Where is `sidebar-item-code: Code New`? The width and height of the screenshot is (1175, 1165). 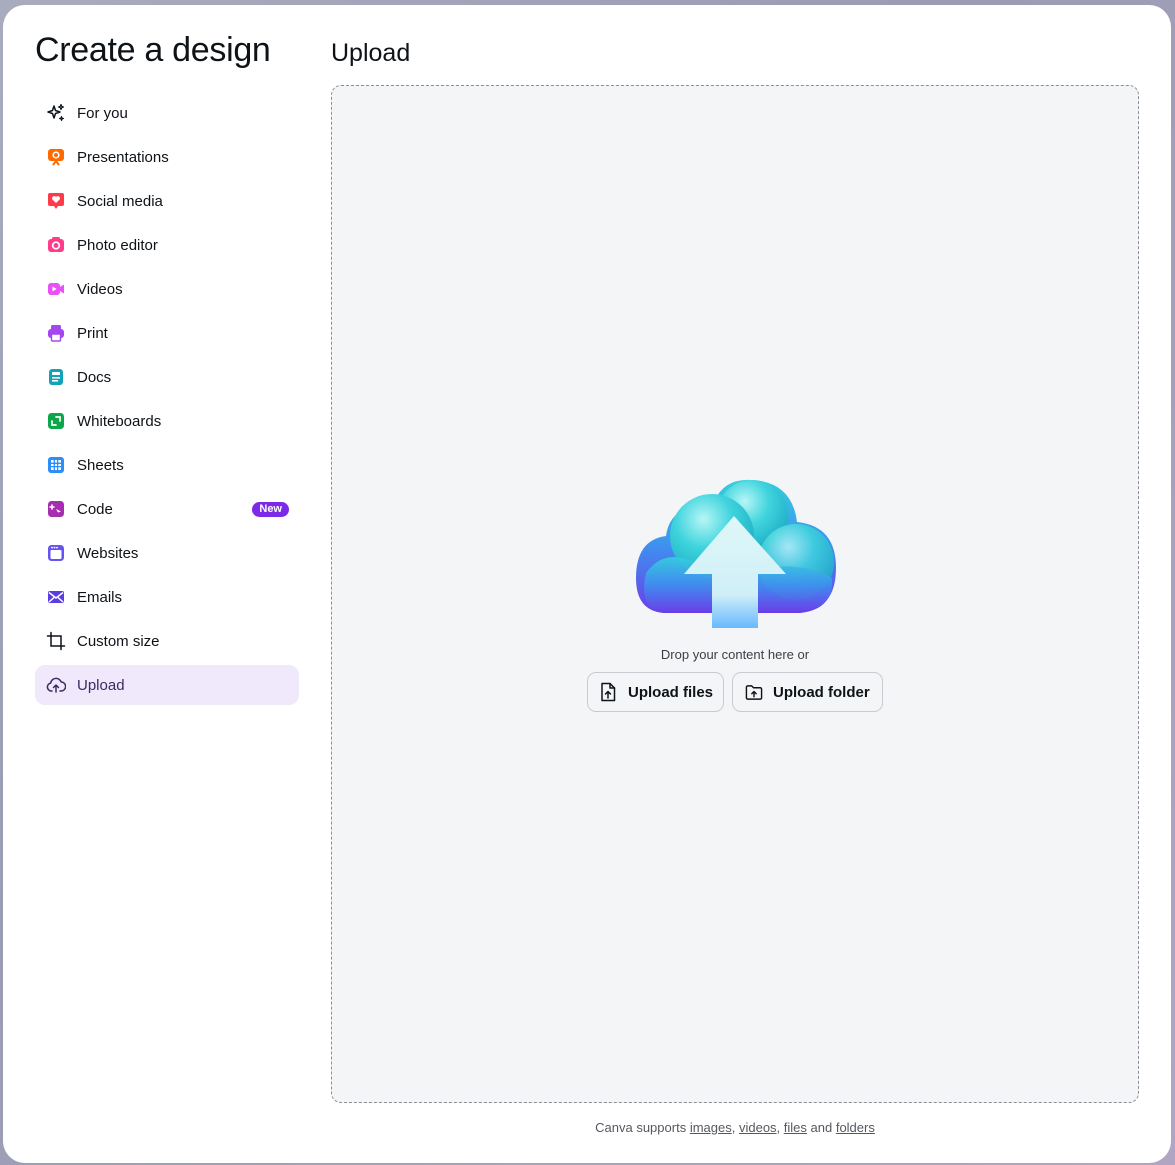 sidebar-item-code: Code New is located at coordinates (167, 509).